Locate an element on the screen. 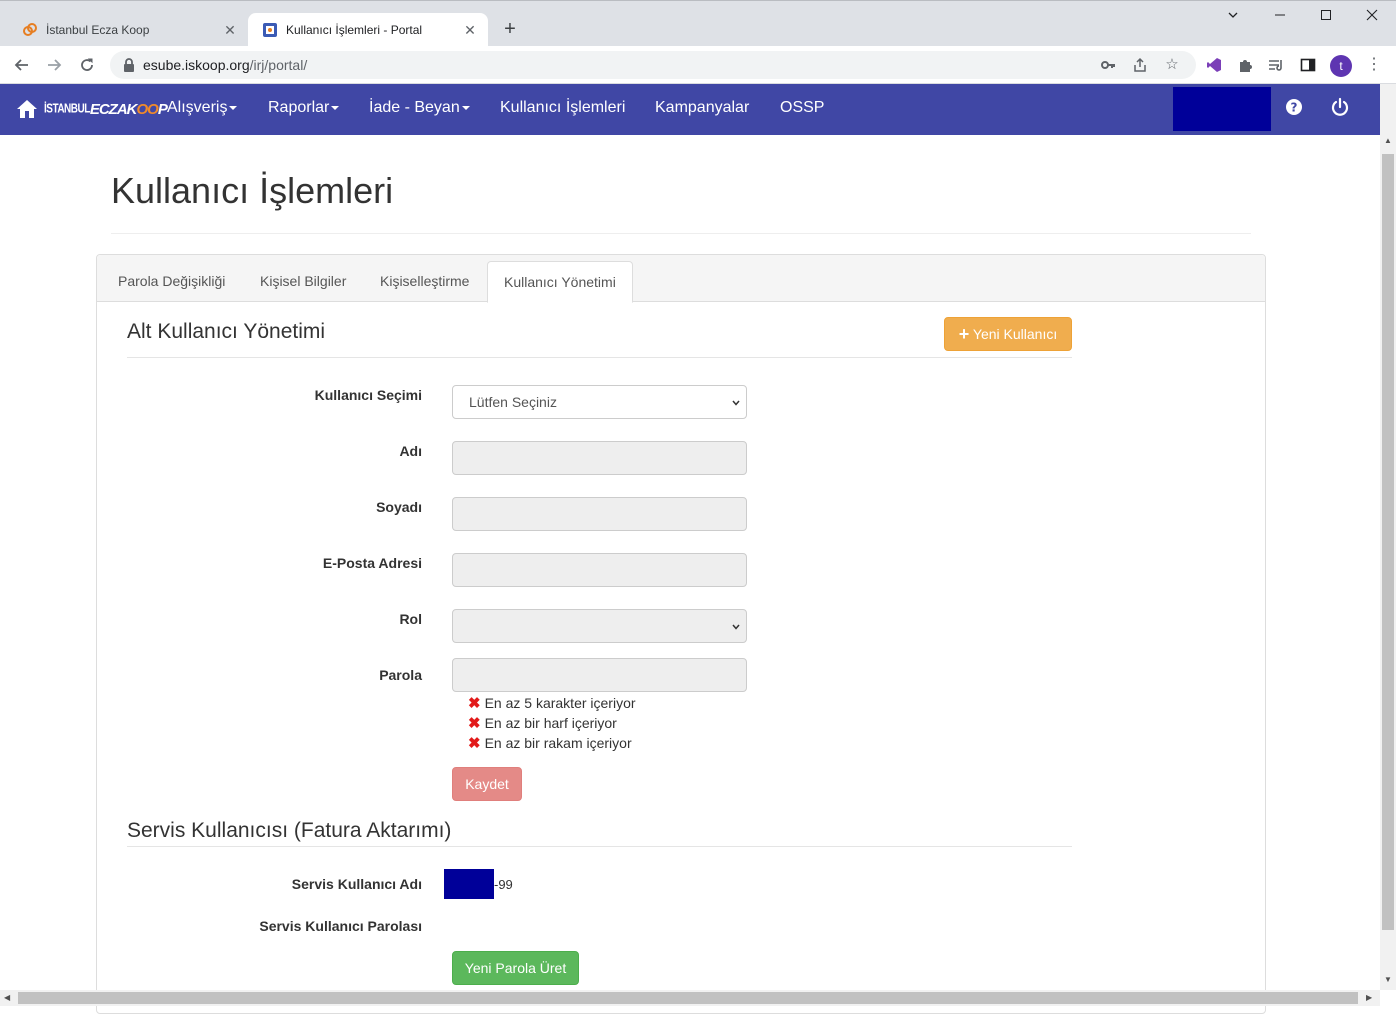 The width and height of the screenshot is (1396, 1014). nav-label: İade - Beyan is located at coordinates (414, 107).